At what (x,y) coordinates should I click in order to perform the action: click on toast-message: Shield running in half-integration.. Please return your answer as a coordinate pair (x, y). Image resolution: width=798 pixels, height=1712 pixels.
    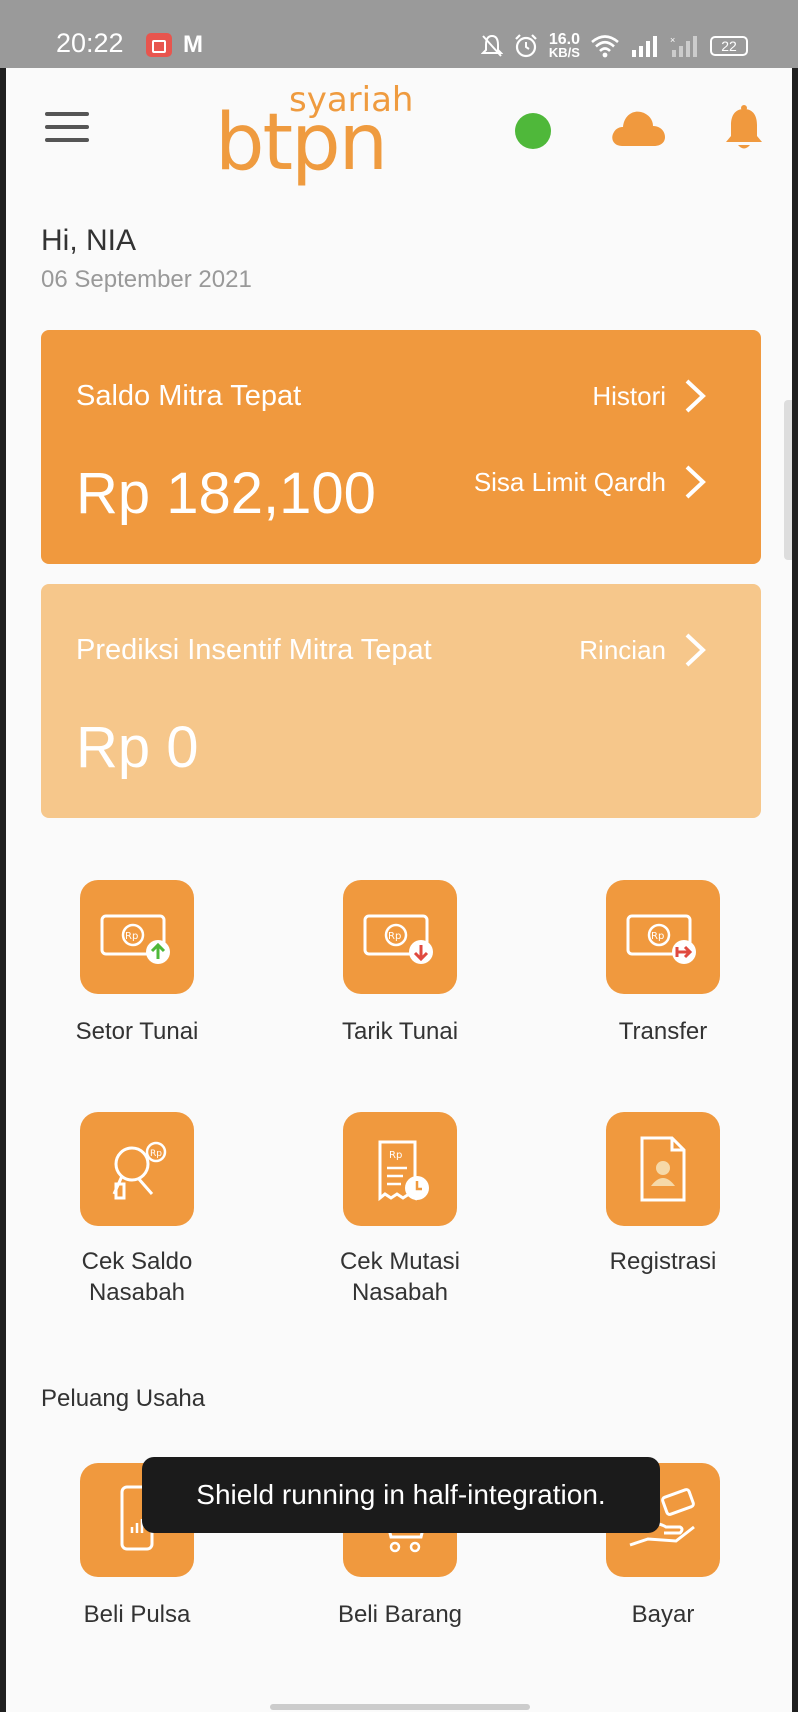
    Looking at the image, I should click on (401, 1495).